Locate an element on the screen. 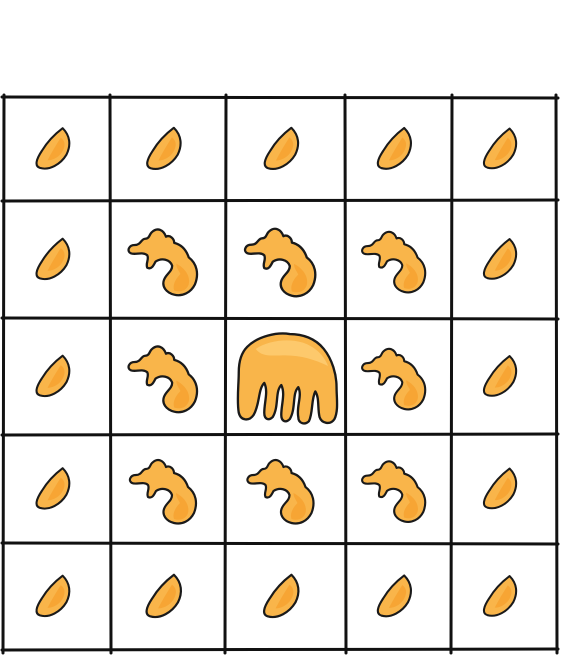 Image resolution: width=563 pixels, height=655 pixels. large-flame-icon is located at coordinates (287, 378).